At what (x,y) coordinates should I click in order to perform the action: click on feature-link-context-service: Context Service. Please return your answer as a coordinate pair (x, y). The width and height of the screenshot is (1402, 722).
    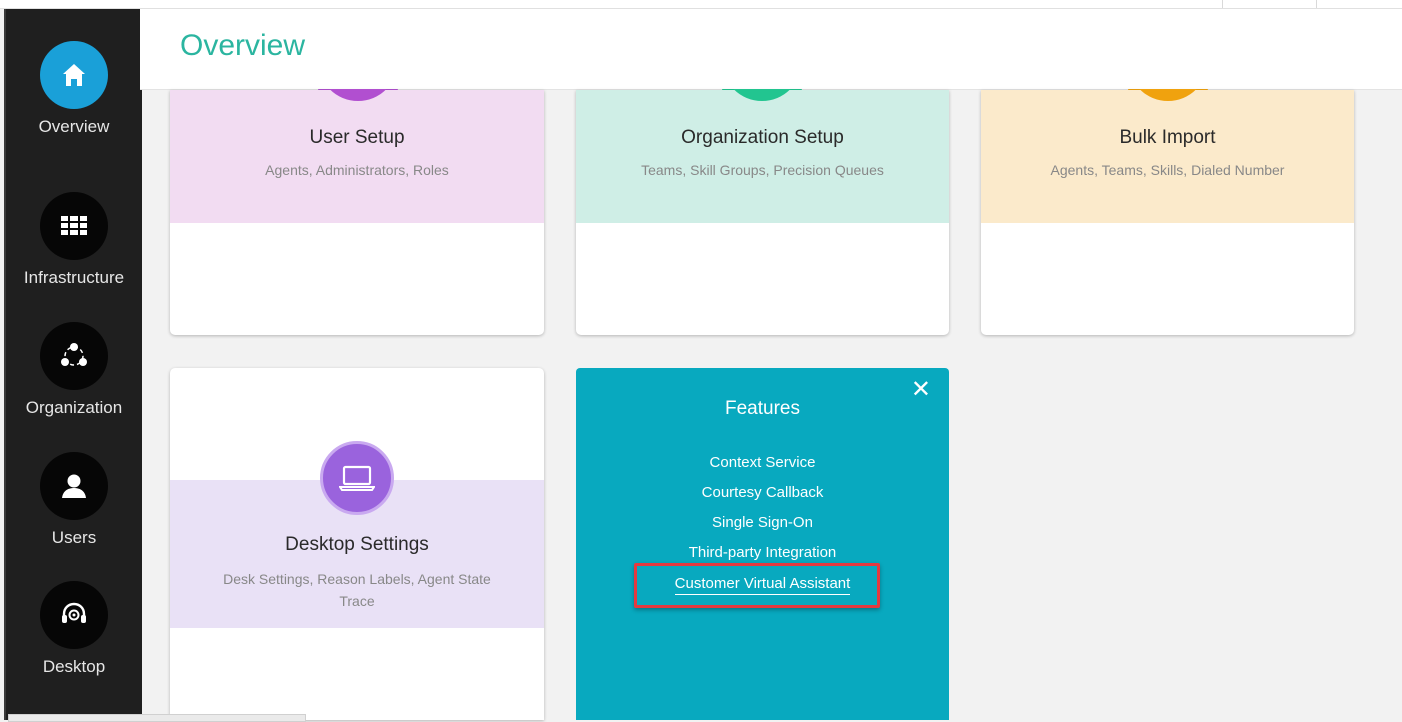
    Looking at the image, I should click on (762, 462).